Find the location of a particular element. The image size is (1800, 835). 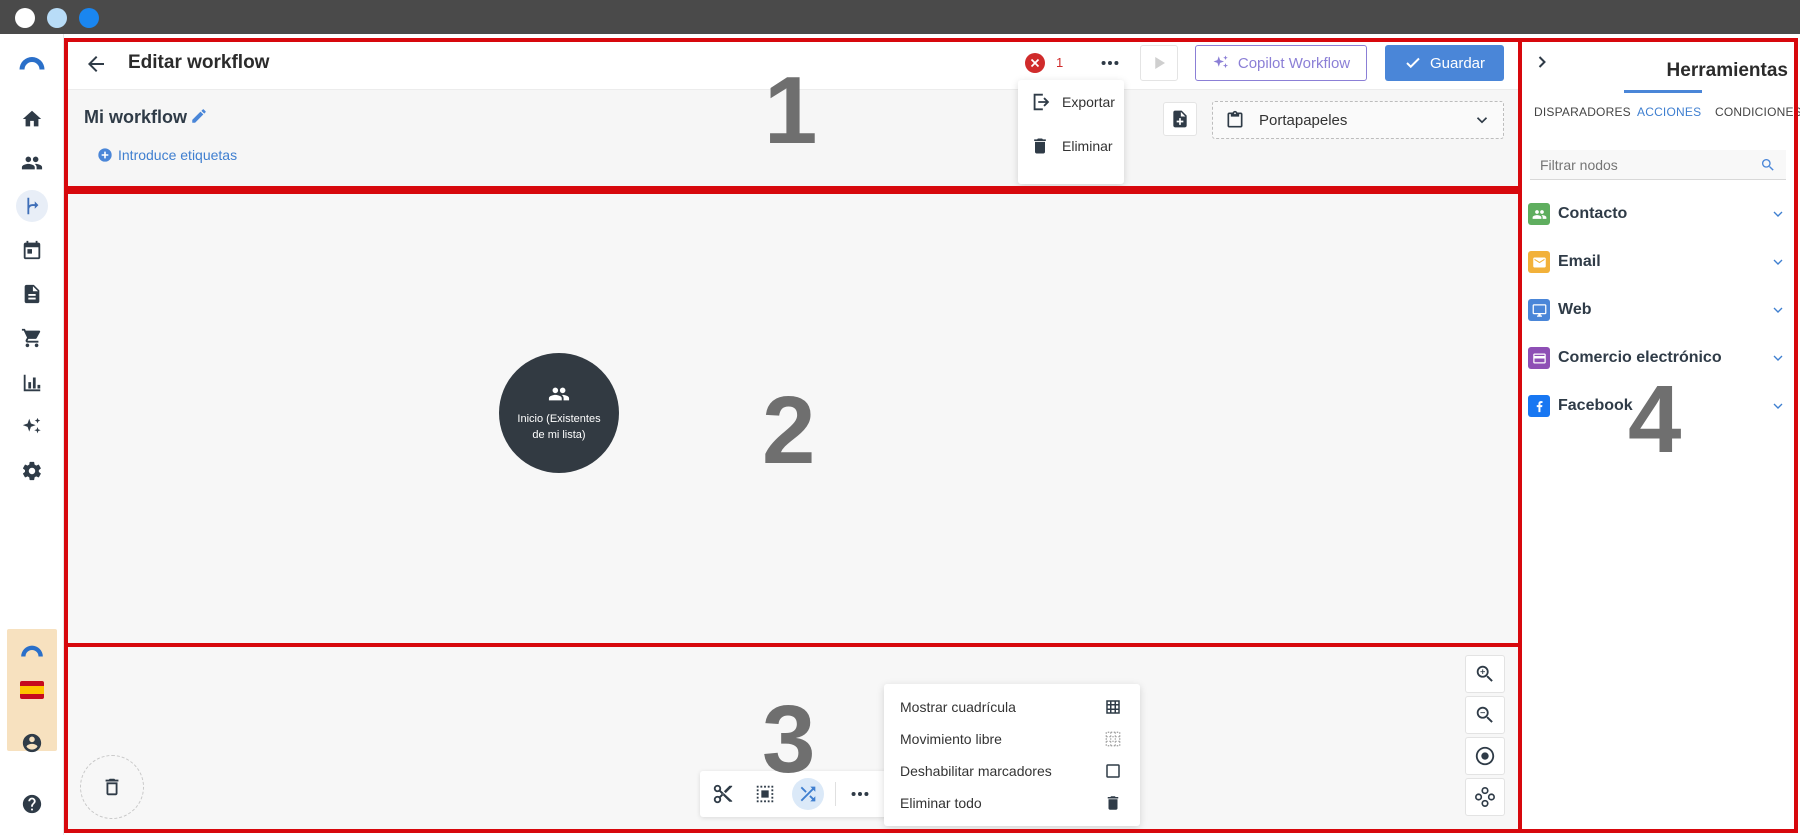

account-icon is located at coordinates (32, 743).